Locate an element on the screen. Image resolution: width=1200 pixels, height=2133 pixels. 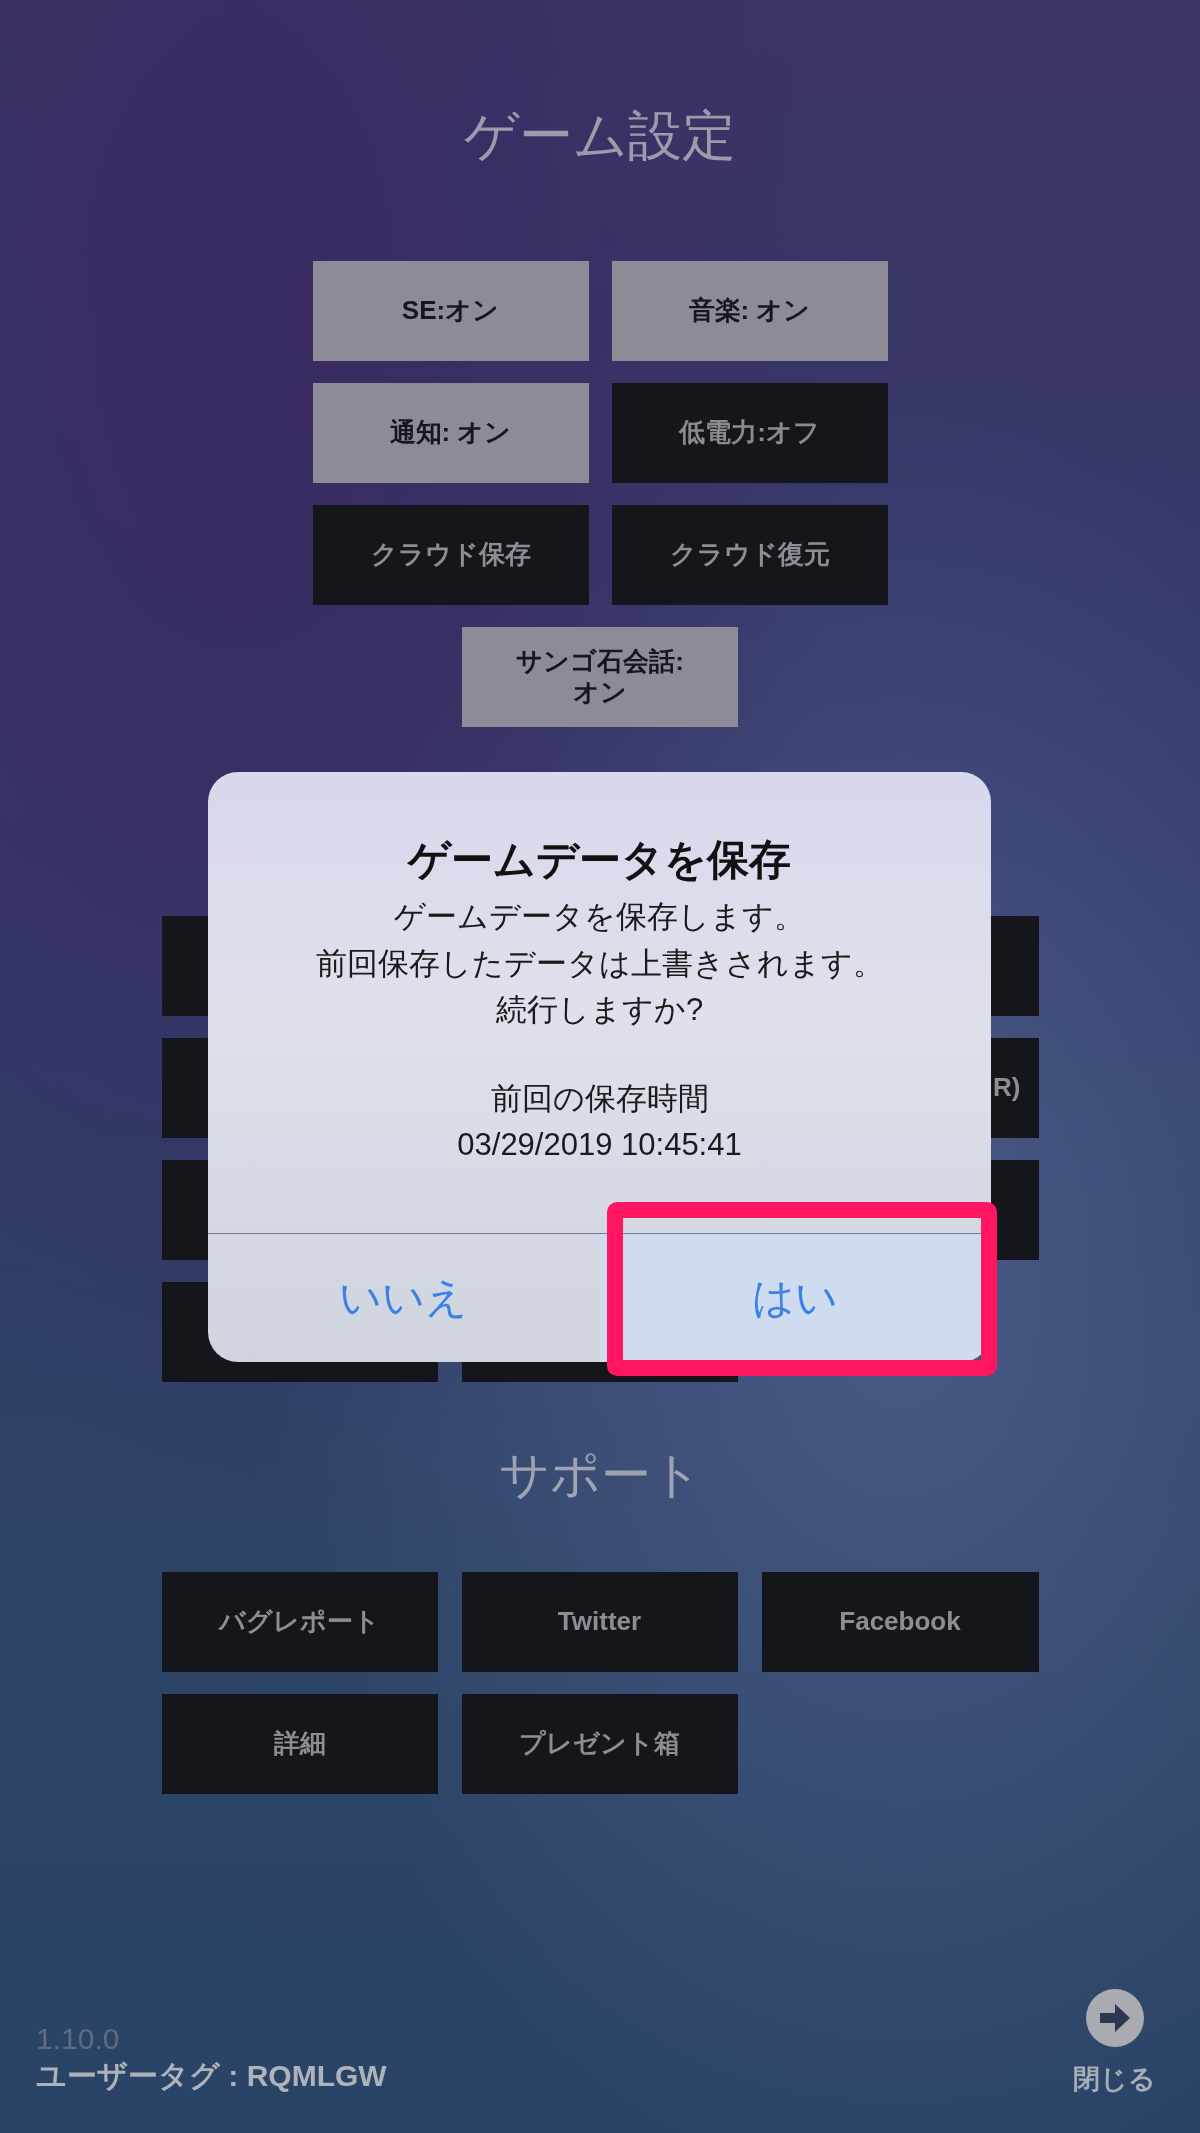
support-button: Twitter is located at coordinates (599, 1622).